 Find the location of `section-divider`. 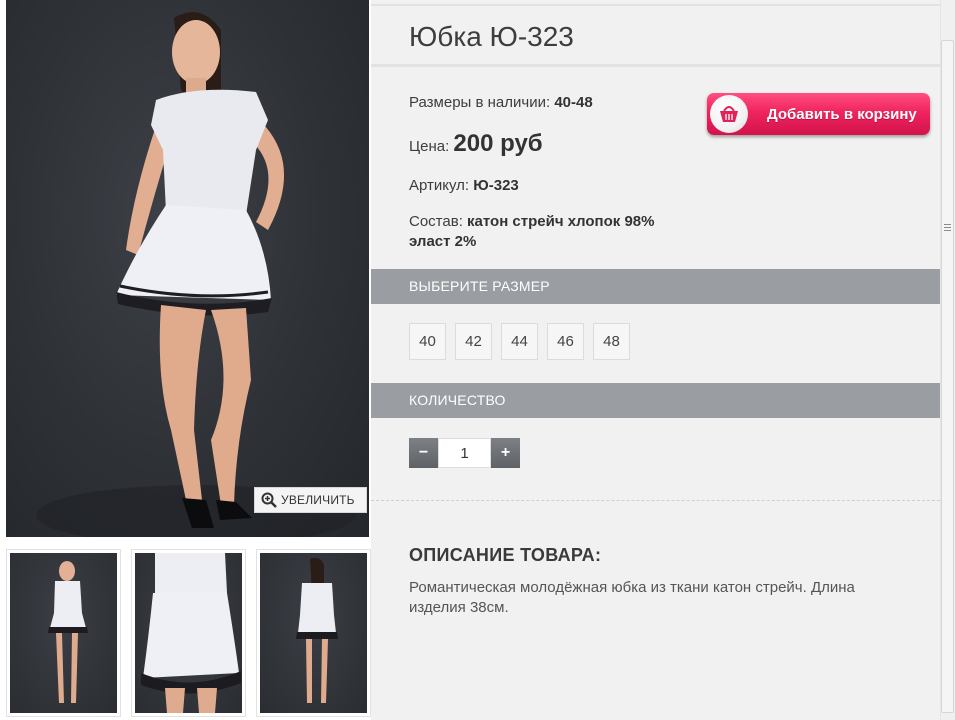

section-divider is located at coordinates (655, 500).